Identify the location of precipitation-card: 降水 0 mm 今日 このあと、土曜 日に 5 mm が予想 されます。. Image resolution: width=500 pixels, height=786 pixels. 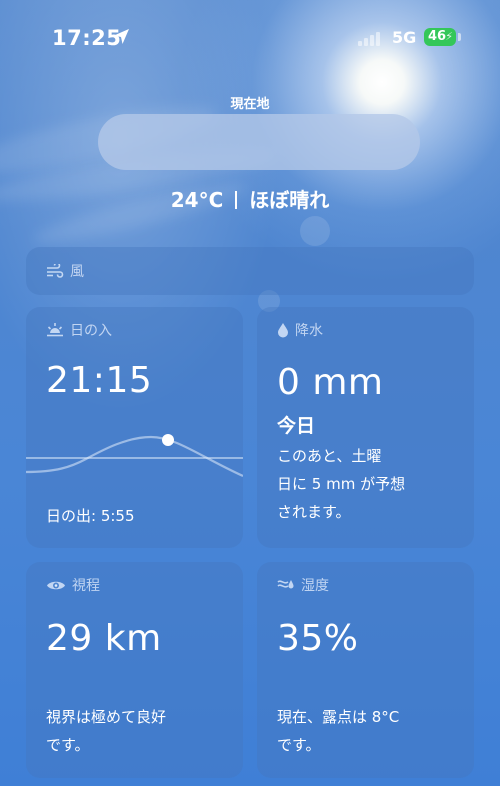
(365, 427).